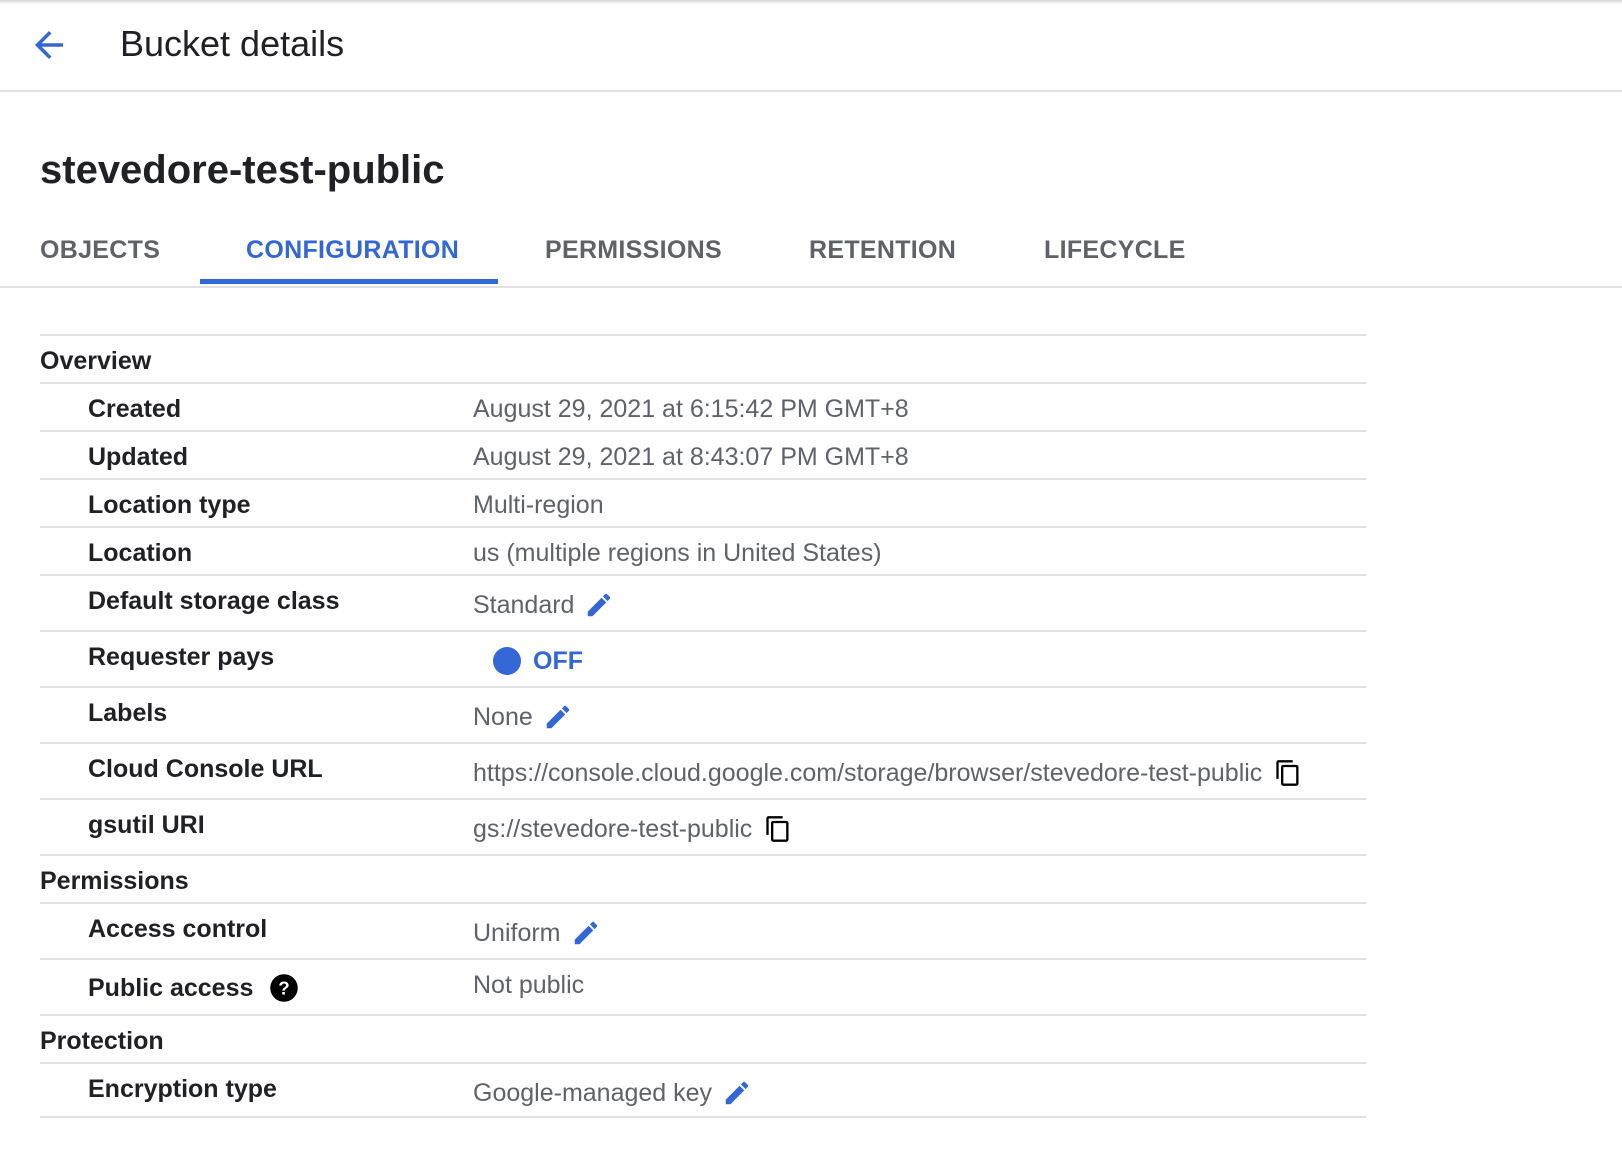  What do you see at coordinates (691, 409) in the screenshot?
I see `field-value: August 29, 2021 at 6:15:42 PM GMT+8` at bounding box center [691, 409].